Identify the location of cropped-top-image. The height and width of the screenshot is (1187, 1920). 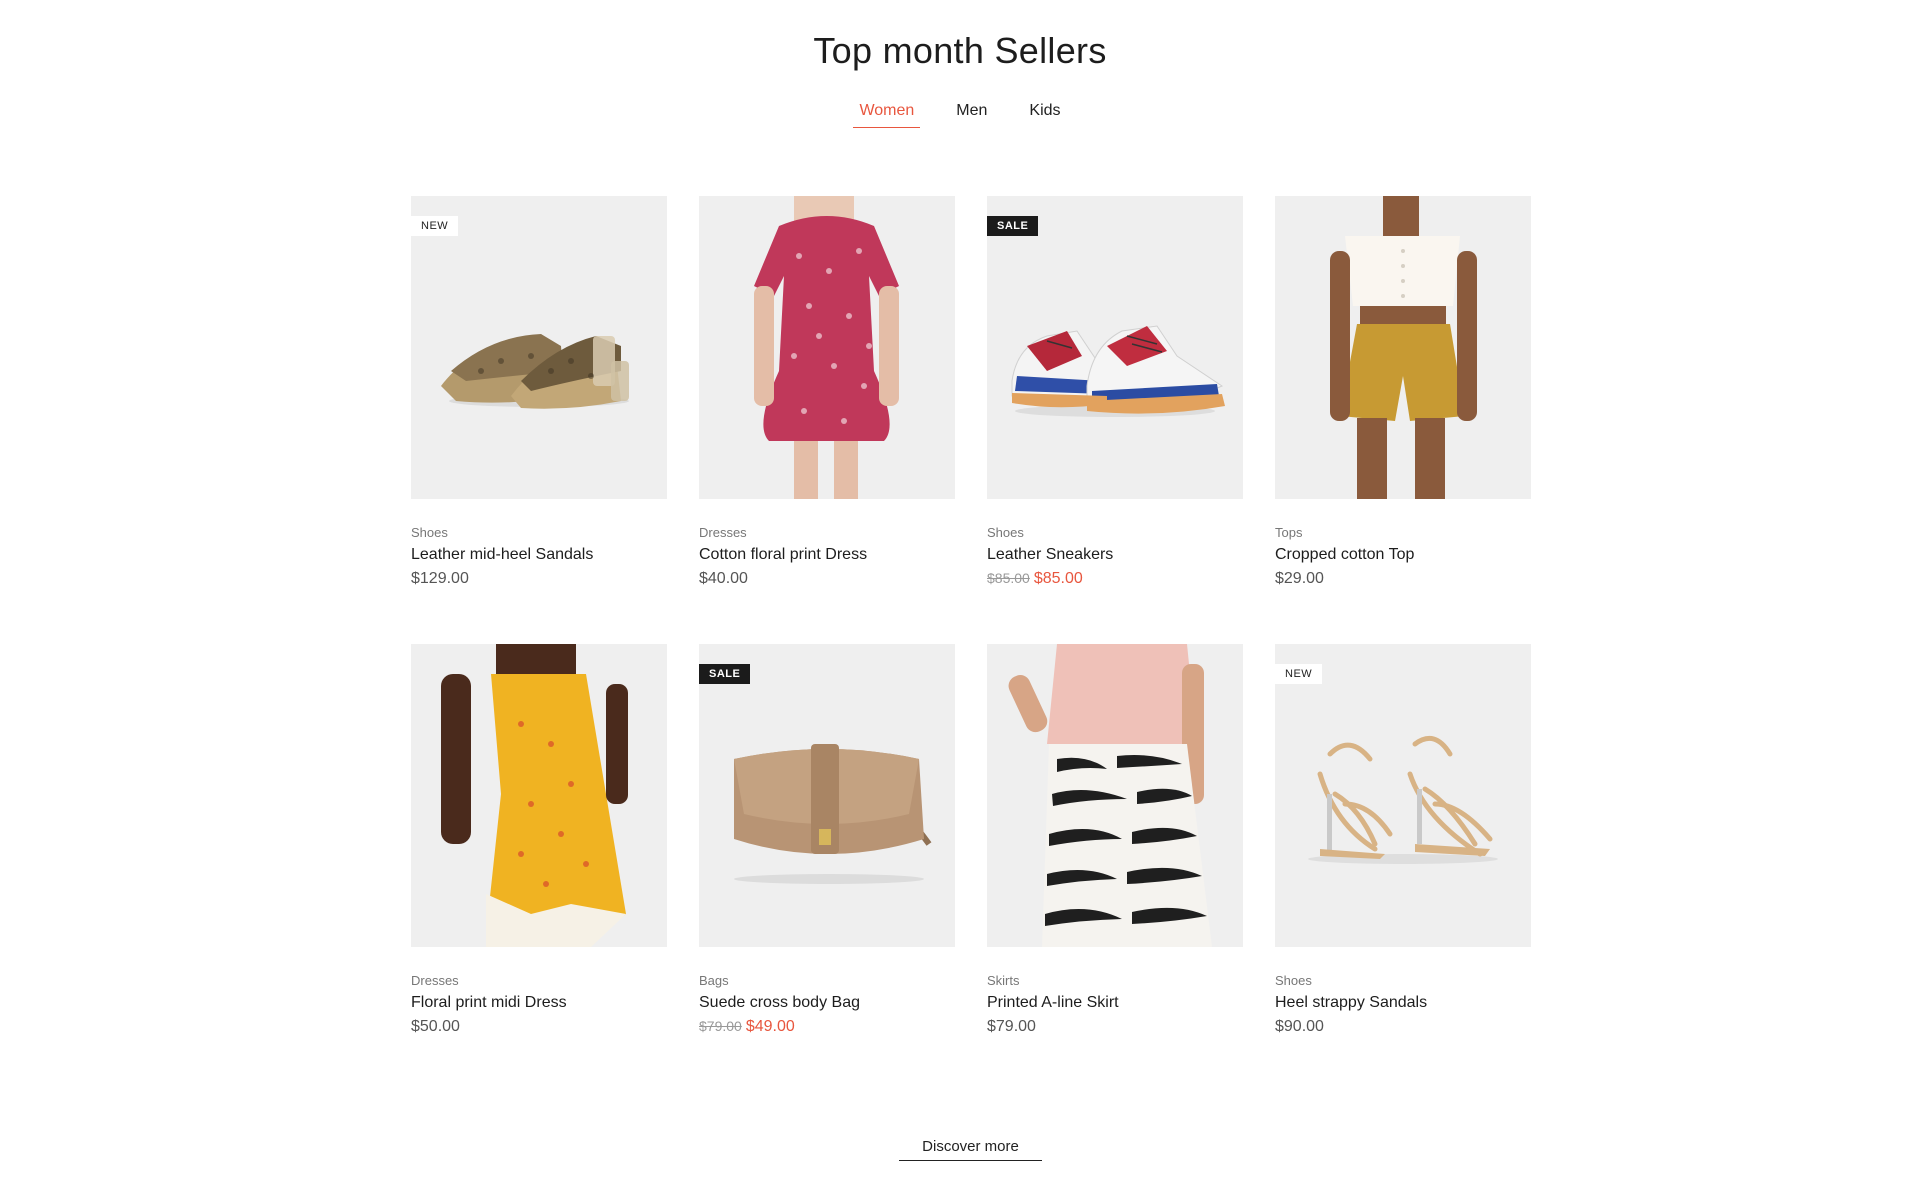
(1403, 347).